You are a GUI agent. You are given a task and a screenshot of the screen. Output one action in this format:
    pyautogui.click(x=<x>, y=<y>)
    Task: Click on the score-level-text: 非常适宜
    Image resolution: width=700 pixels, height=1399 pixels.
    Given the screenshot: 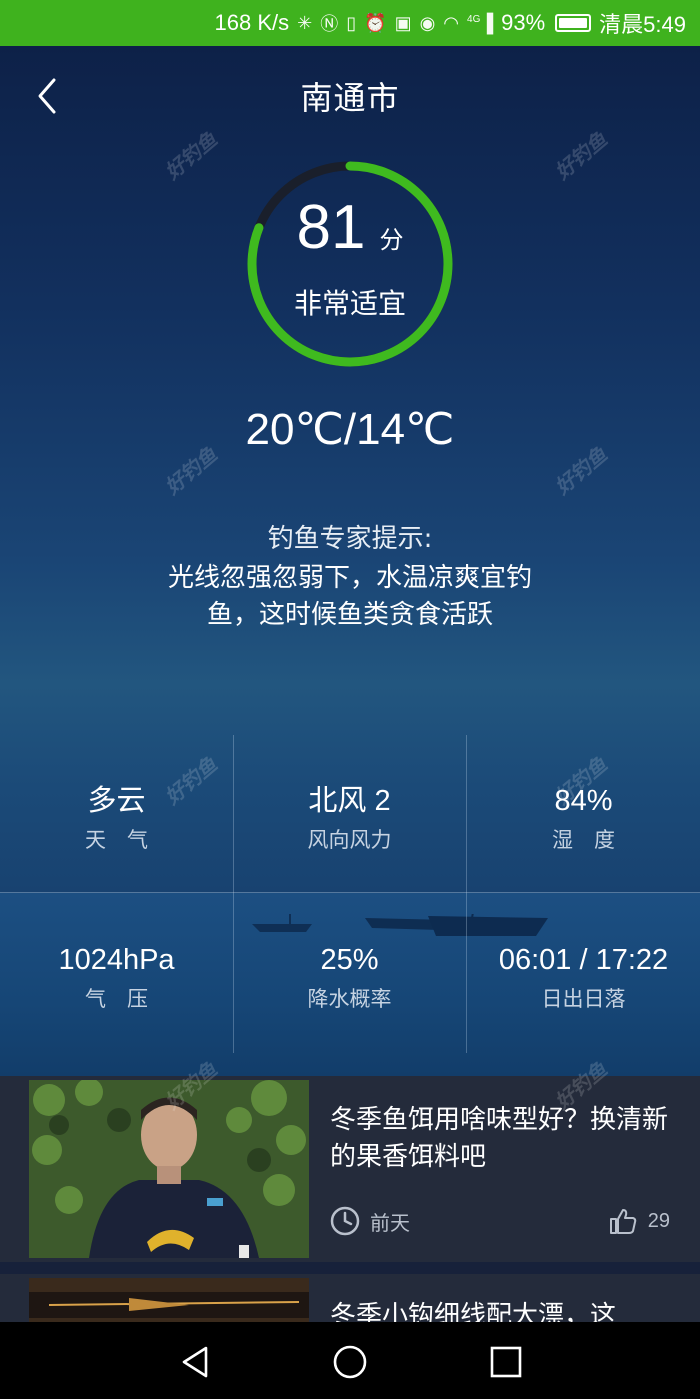 What is the action you would take?
    pyautogui.click(x=349, y=303)
    